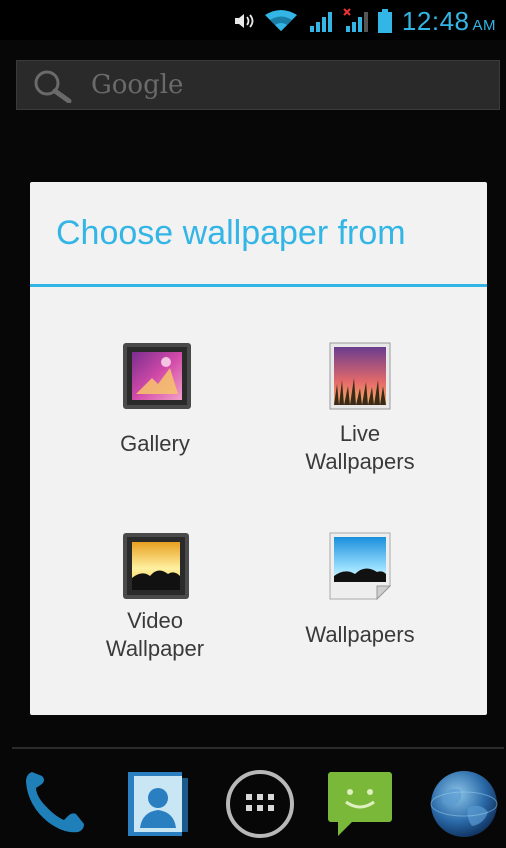  I want to click on live-wallpapers-icon, so click(360, 376).